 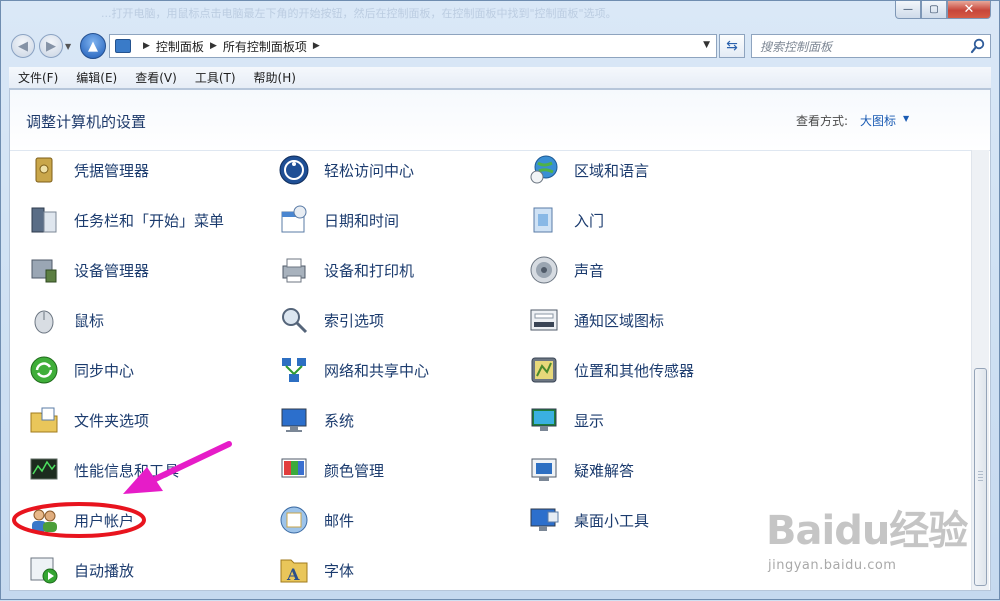 I want to click on cp-item-label: 邮件, so click(x=339, y=520).